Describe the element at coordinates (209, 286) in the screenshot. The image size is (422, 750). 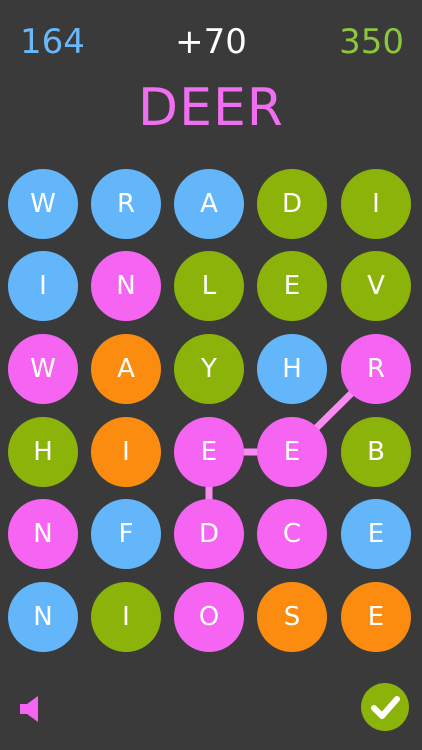
I see `letter-tile: L` at that location.